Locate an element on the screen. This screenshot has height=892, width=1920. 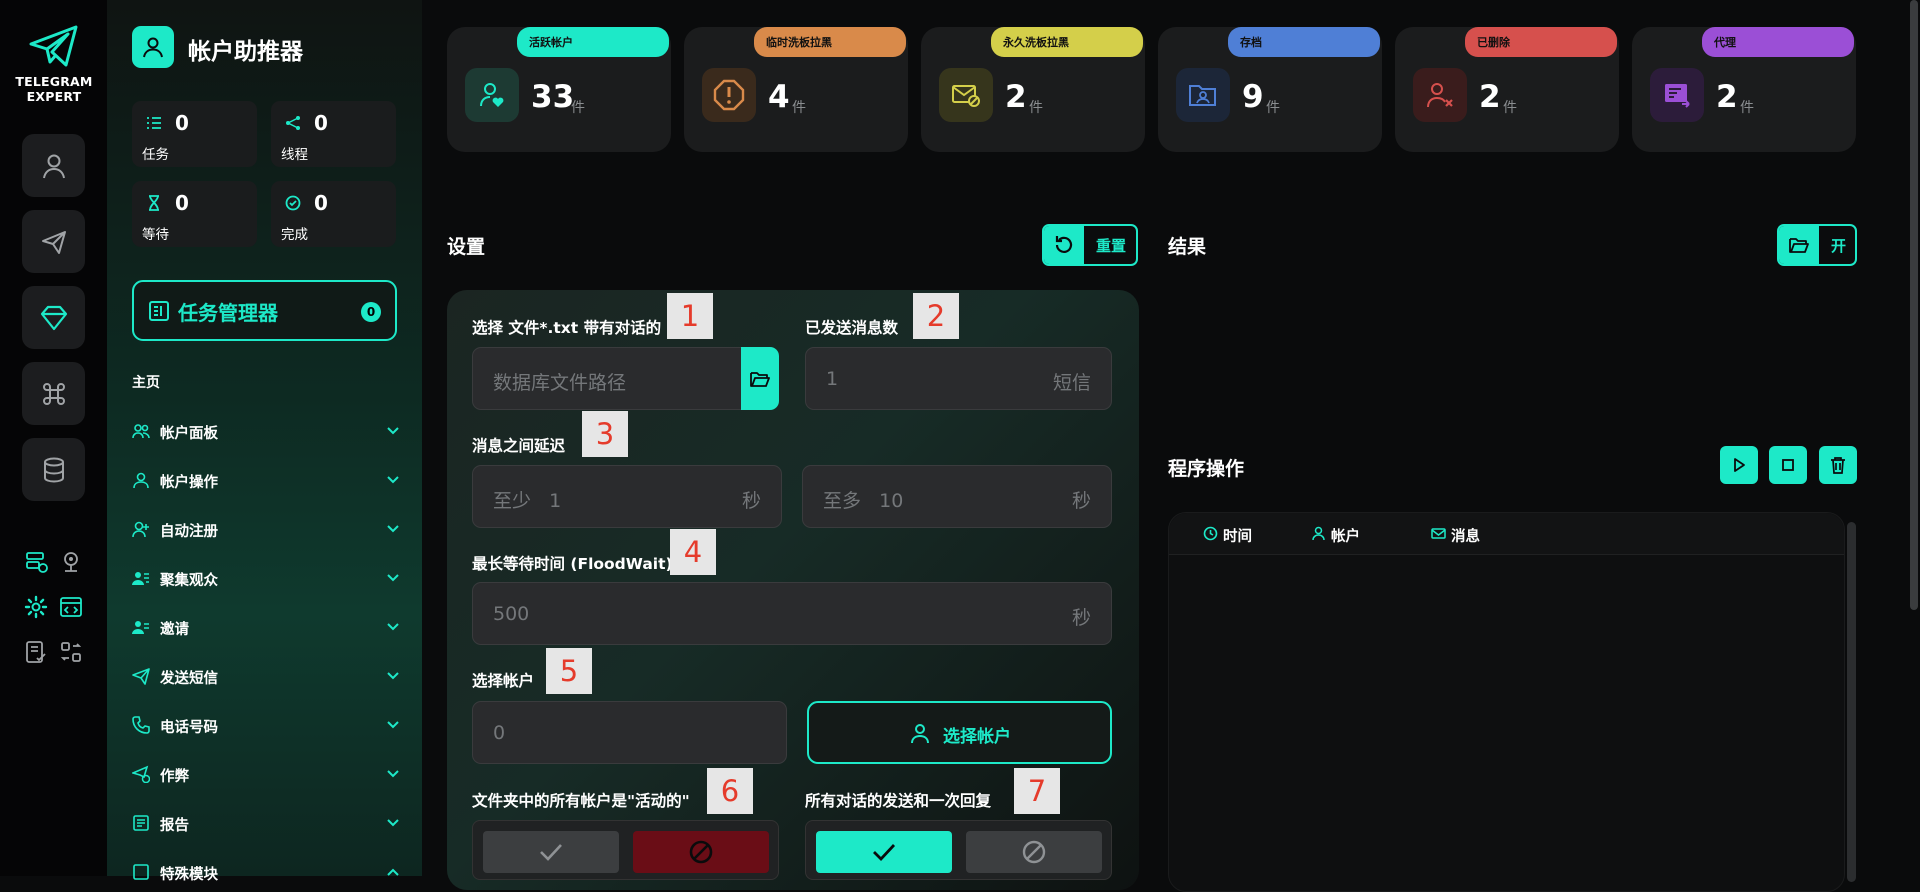
nav-item-account-panel: 帐户面板 is located at coordinates (266, 431).